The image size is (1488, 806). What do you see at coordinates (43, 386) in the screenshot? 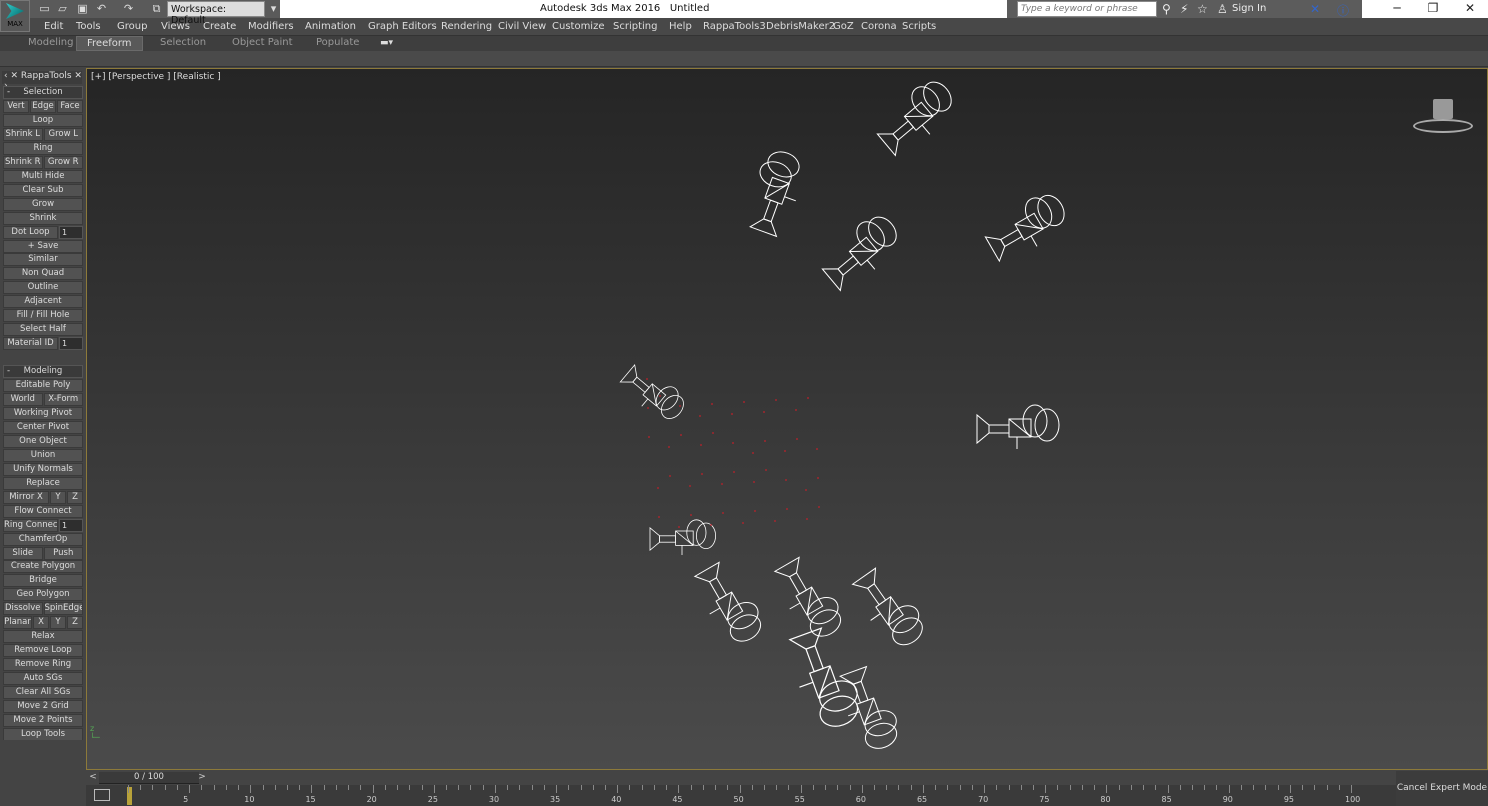
I see `editable-poly-button: Editable Poly` at bounding box center [43, 386].